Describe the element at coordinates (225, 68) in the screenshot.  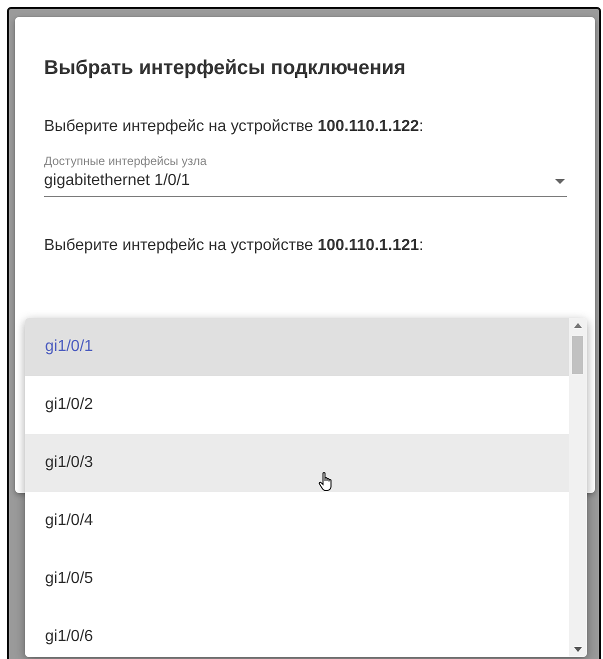
I see `dialog-title: Выбрать интерфейсы подключения` at that location.